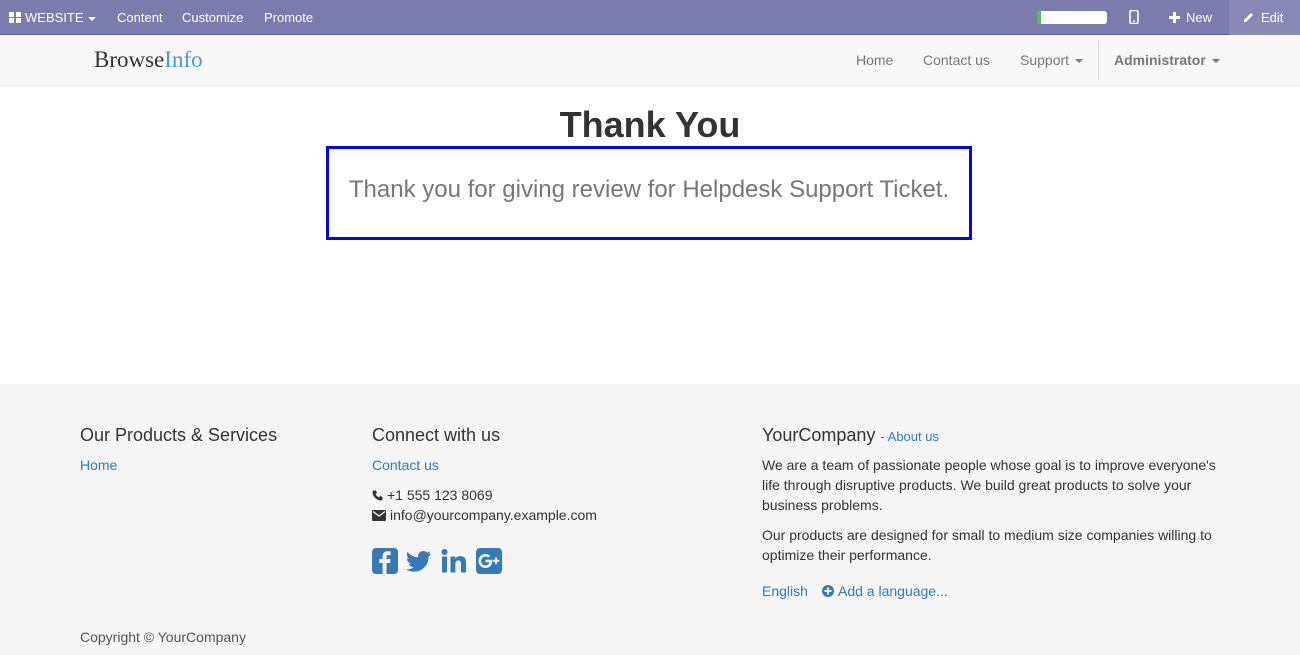 The width and height of the screenshot is (1300, 655). I want to click on new-button: New, so click(1190, 17).